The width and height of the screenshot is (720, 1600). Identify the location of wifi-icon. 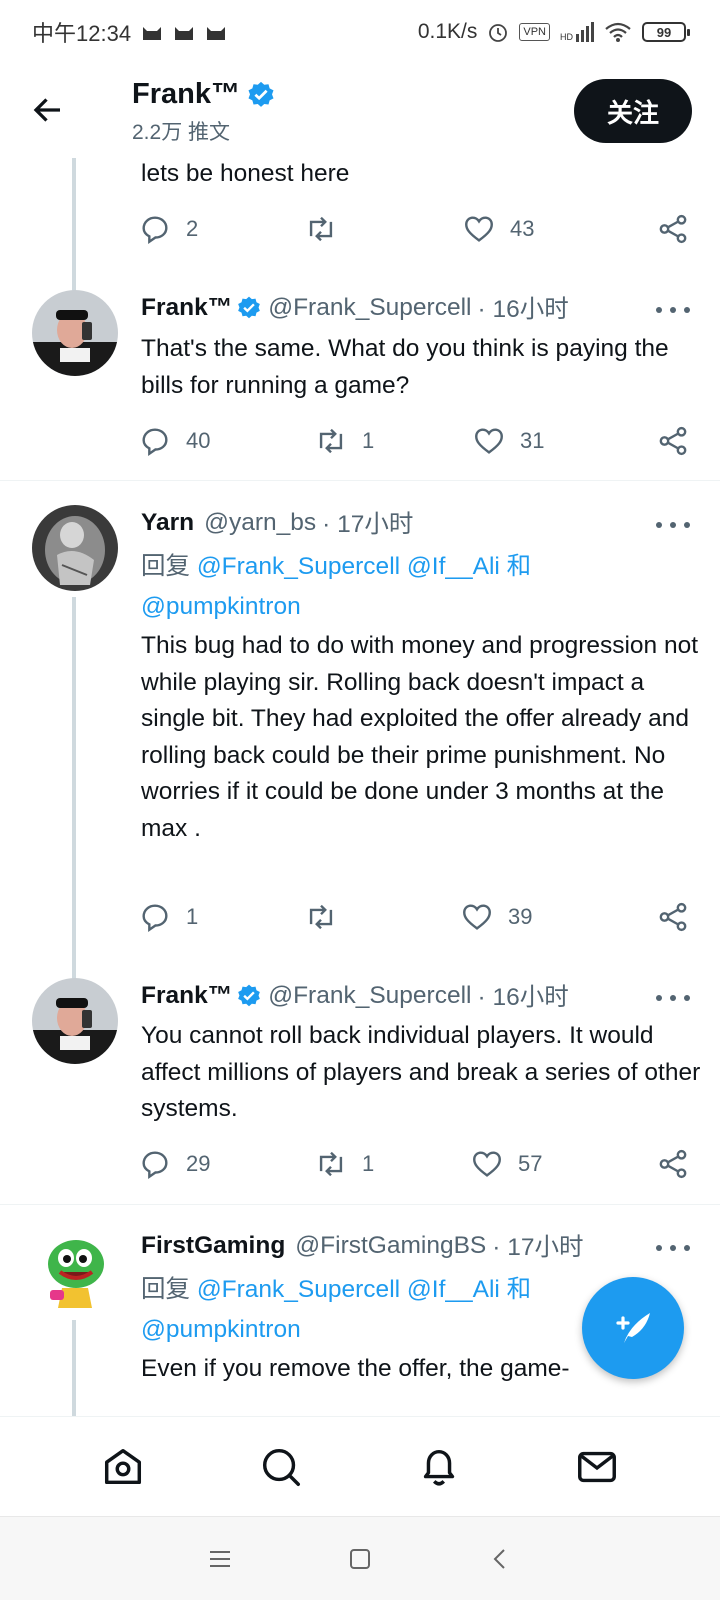
(618, 32).